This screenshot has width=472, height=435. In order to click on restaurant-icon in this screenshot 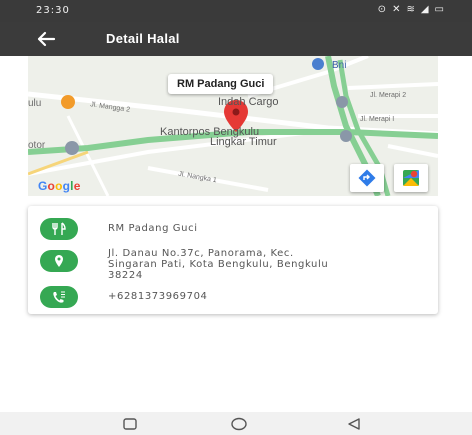, I will do `click(59, 229)`.